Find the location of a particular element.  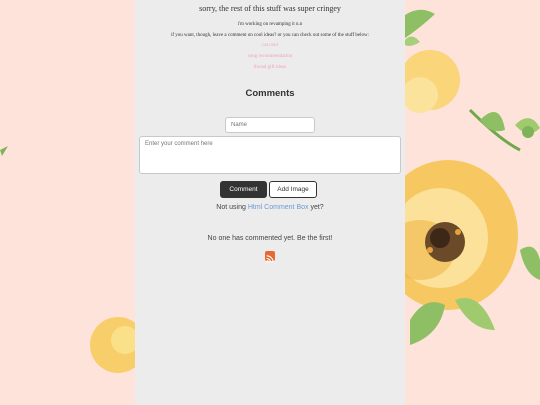

link-song-recommendation: song recommendation is located at coordinates (270, 56).